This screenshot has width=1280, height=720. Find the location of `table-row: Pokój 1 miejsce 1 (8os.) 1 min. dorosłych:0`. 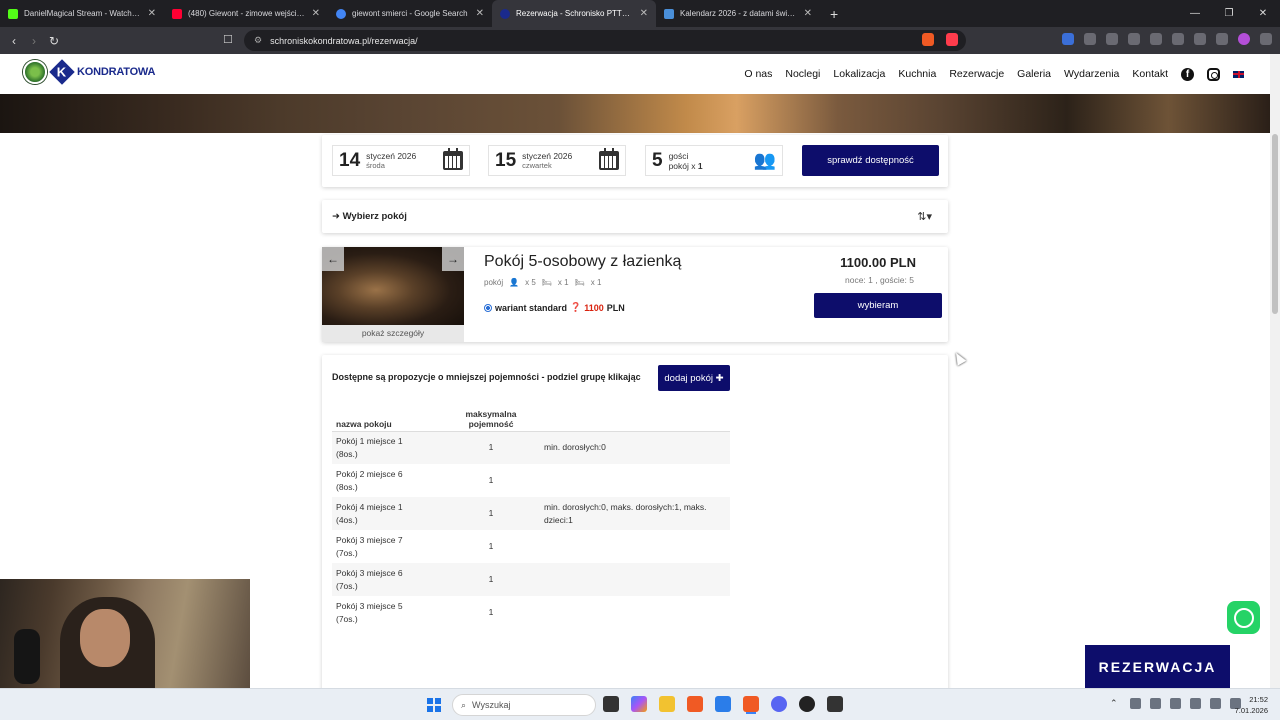

table-row: Pokój 1 miejsce 1 (8os.) 1 min. dorosłych:0 is located at coordinates (531, 447).